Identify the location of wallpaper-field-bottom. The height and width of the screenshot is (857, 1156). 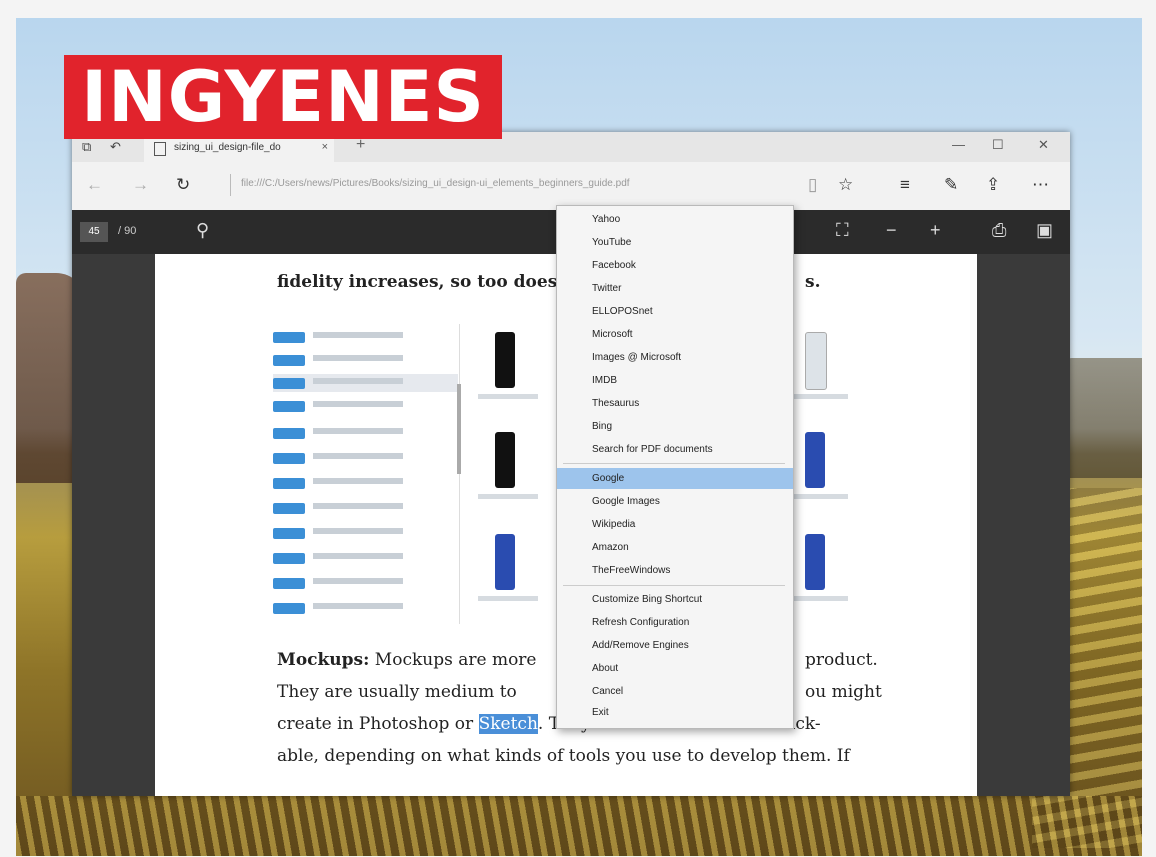
(579, 826).